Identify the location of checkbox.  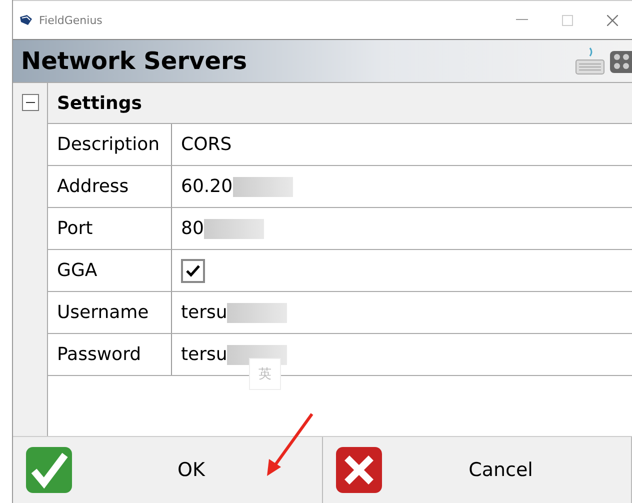
(193, 270).